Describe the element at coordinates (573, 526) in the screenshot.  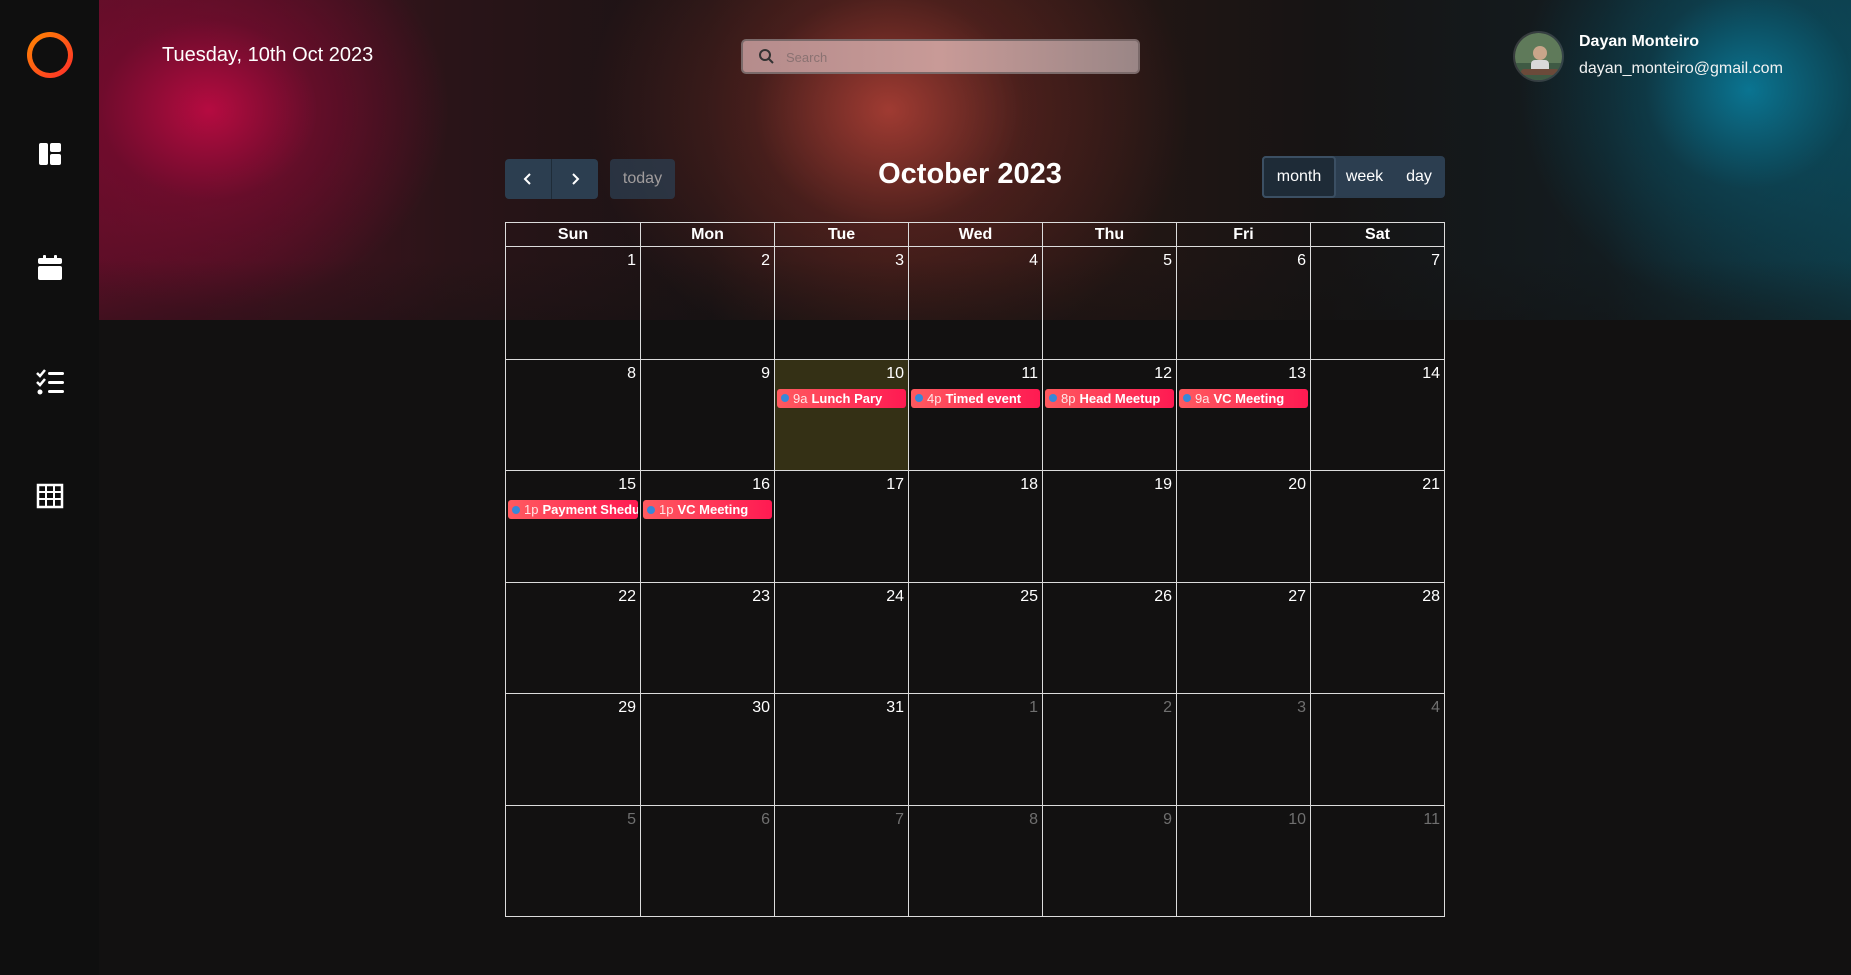
I see `day-cell: 15 1pPayment Shedule` at that location.